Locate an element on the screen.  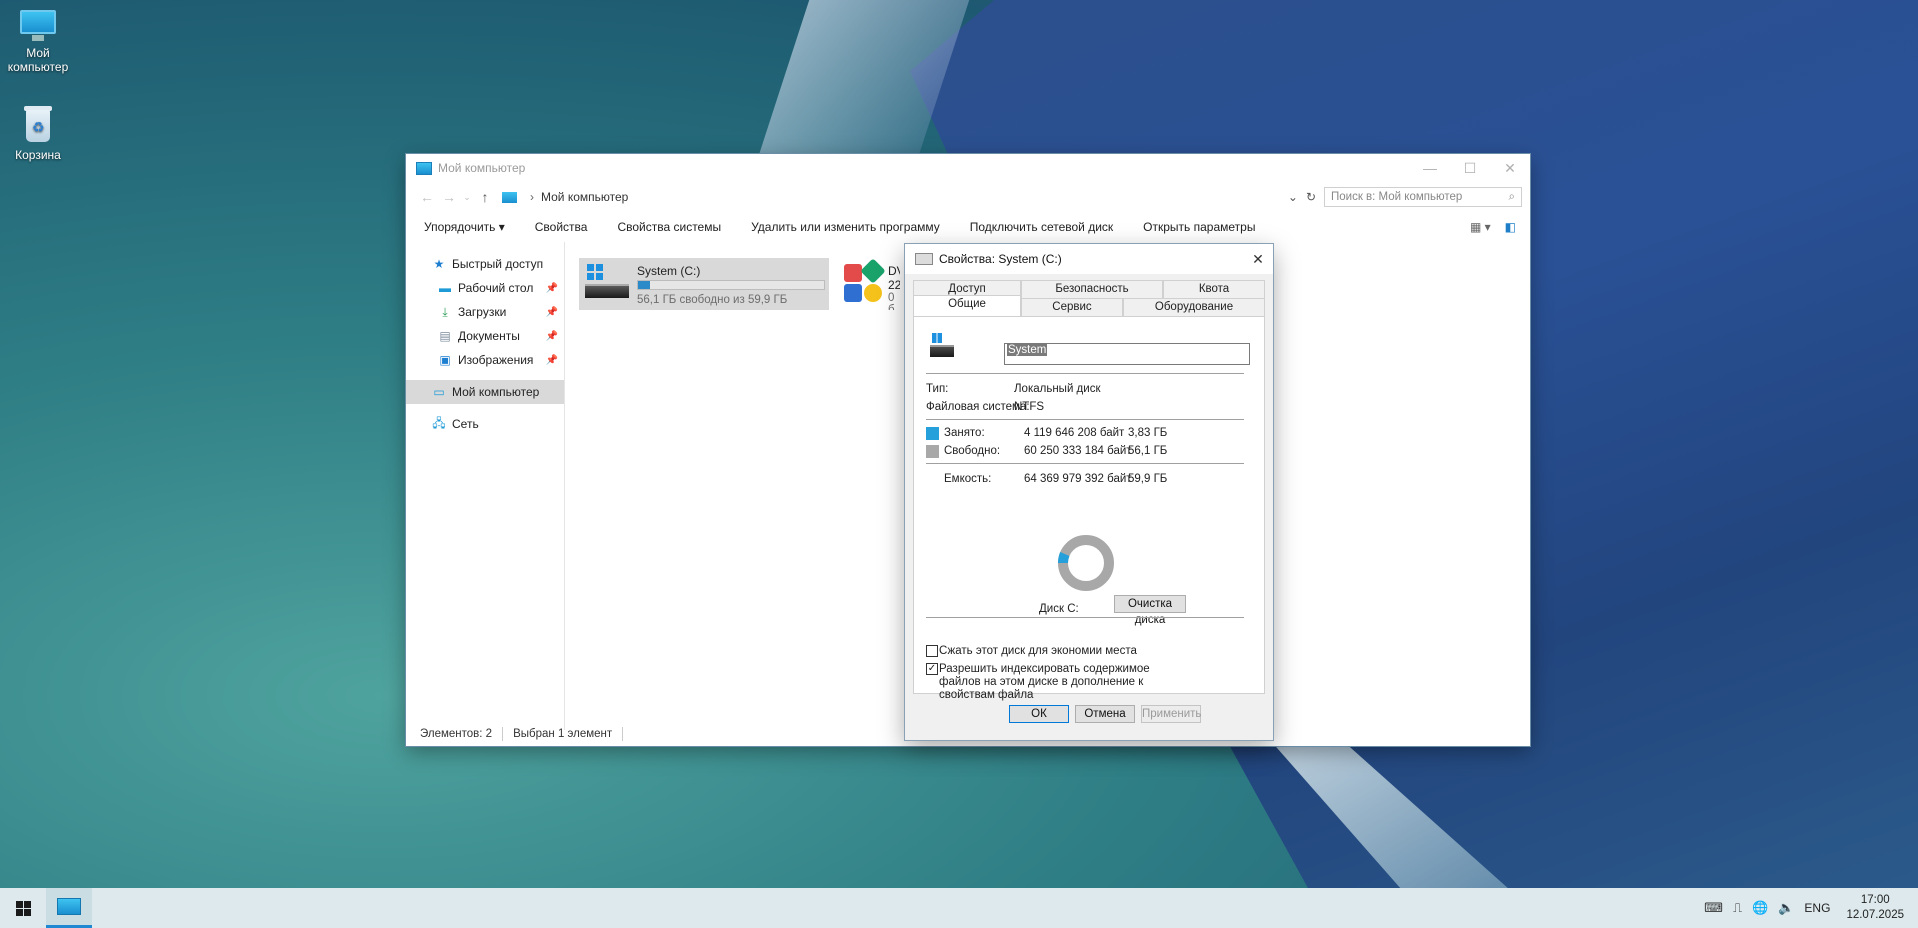
search-input: Поиск в: Мой компьютер ⌕ is located at coordinates (1423, 197).